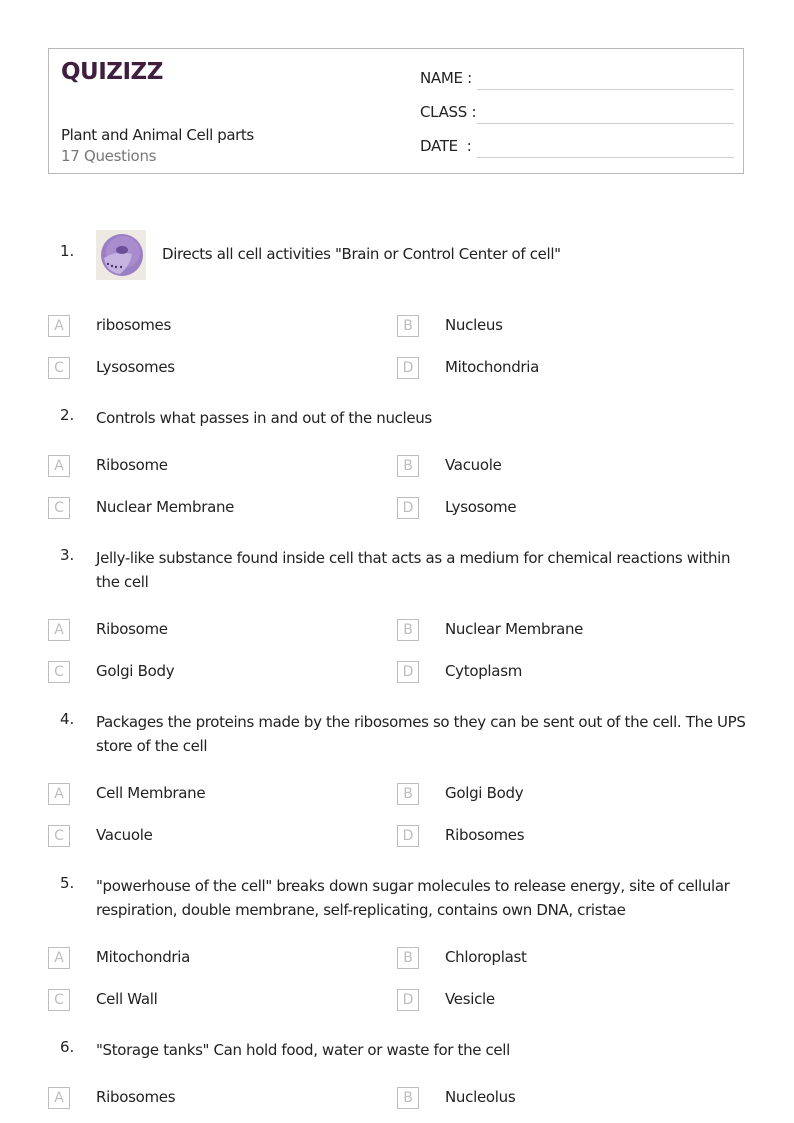 The width and height of the screenshot is (794, 1123). I want to click on option-text: Cytoplasm, so click(484, 671).